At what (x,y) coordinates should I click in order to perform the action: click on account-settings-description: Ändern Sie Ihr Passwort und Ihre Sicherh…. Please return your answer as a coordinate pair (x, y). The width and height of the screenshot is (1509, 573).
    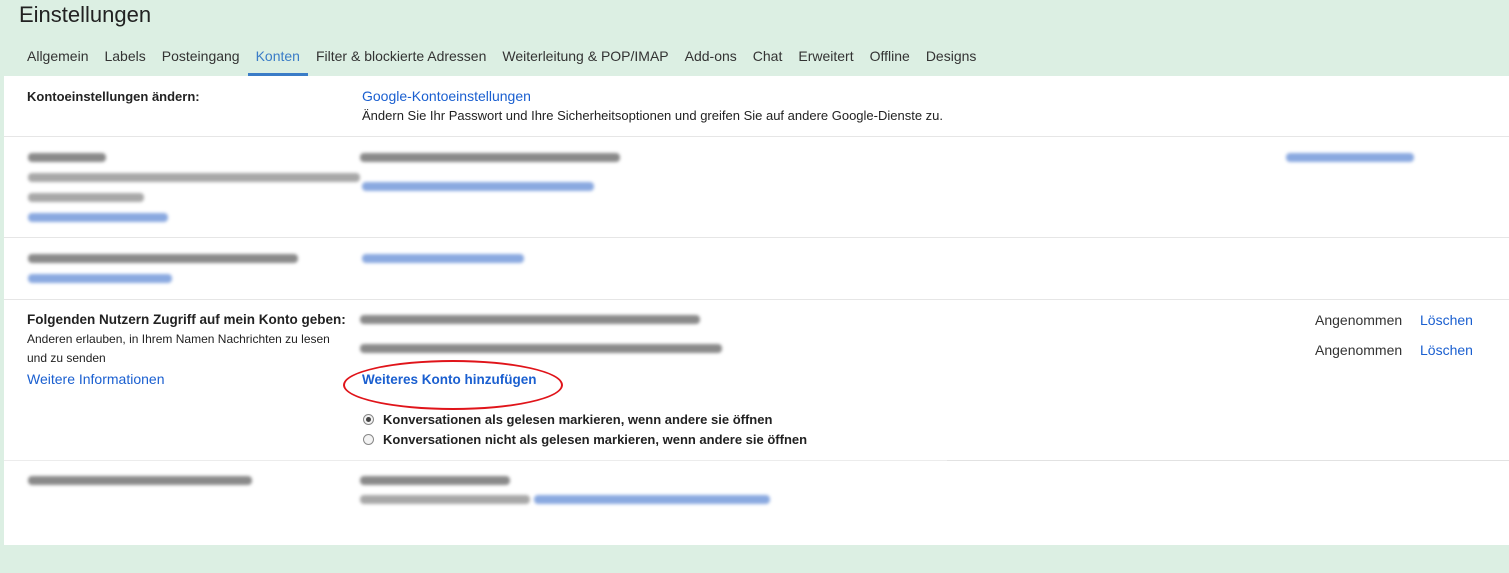
    Looking at the image, I should click on (653, 115).